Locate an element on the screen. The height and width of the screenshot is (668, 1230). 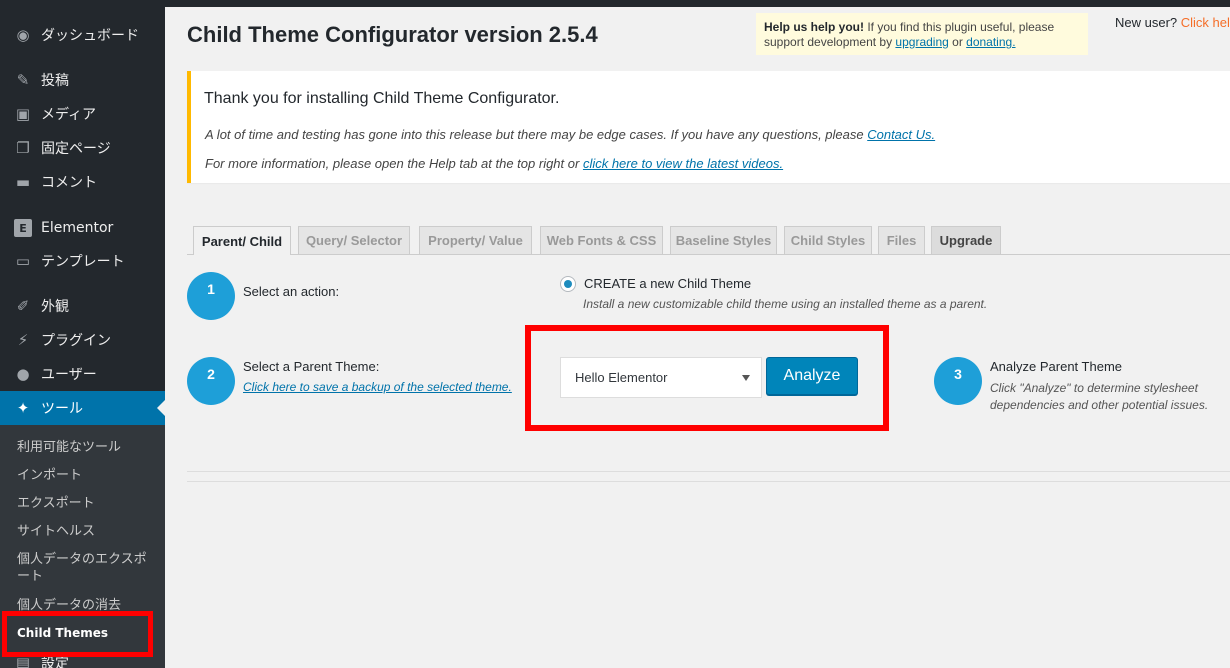
step-3-label: Analyze Parent Theme is located at coordinates (1056, 366).